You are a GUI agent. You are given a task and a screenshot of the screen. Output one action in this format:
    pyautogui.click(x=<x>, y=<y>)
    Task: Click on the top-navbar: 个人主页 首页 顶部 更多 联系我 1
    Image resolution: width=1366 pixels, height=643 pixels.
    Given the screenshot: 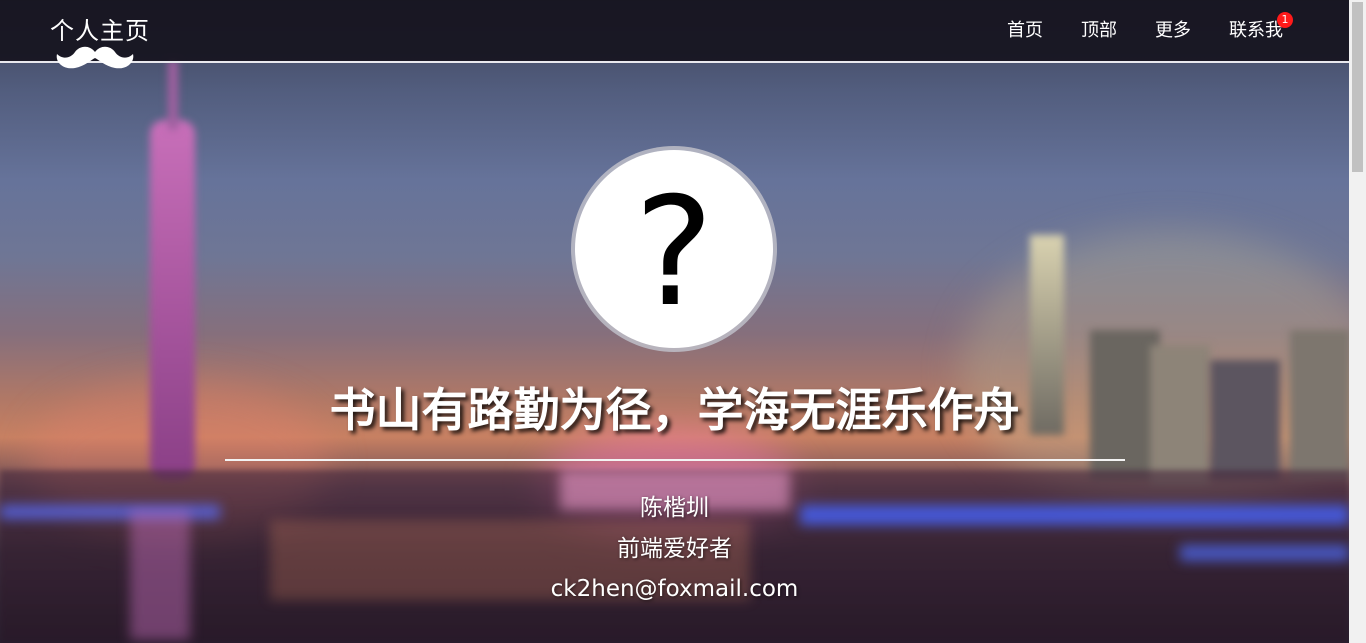 What is the action you would take?
    pyautogui.click(x=674, y=31)
    